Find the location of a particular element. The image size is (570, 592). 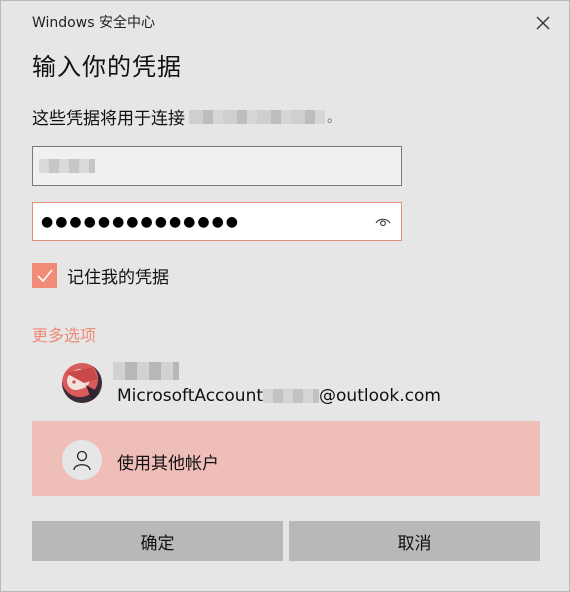

person-icon is located at coordinates (82, 460).